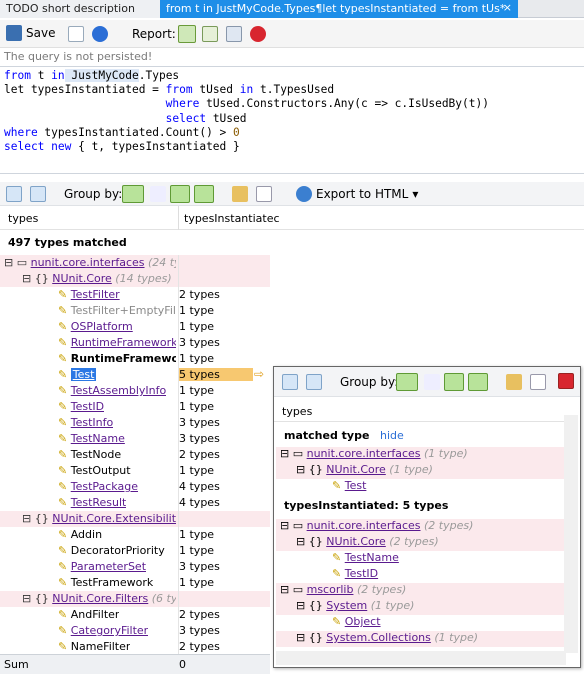 The image size is (584, 674). What do you see at coordinates (135, 279) in the screenshot?
I see `tree-row: ⊟ {} NUnit.Core (14 types)` at bounding box center [135, 279].